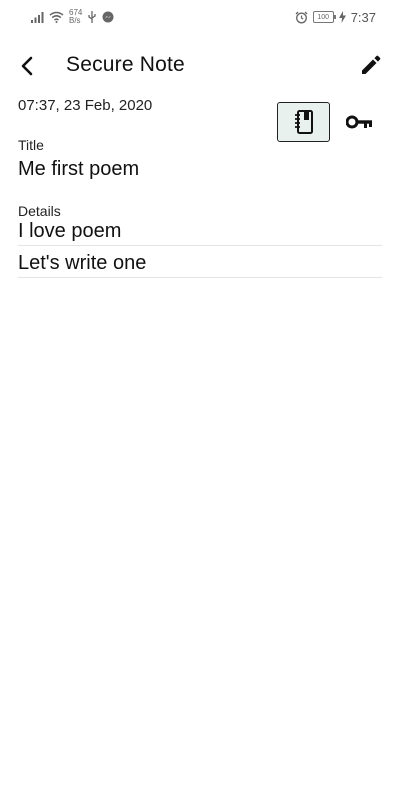 Image resolution: width=400 pixels, height=800 pixels. What do you see at coordinates (79, 169) in the screenshot?
I see `title-value: Me first poem` at bounding box center [79, 169].